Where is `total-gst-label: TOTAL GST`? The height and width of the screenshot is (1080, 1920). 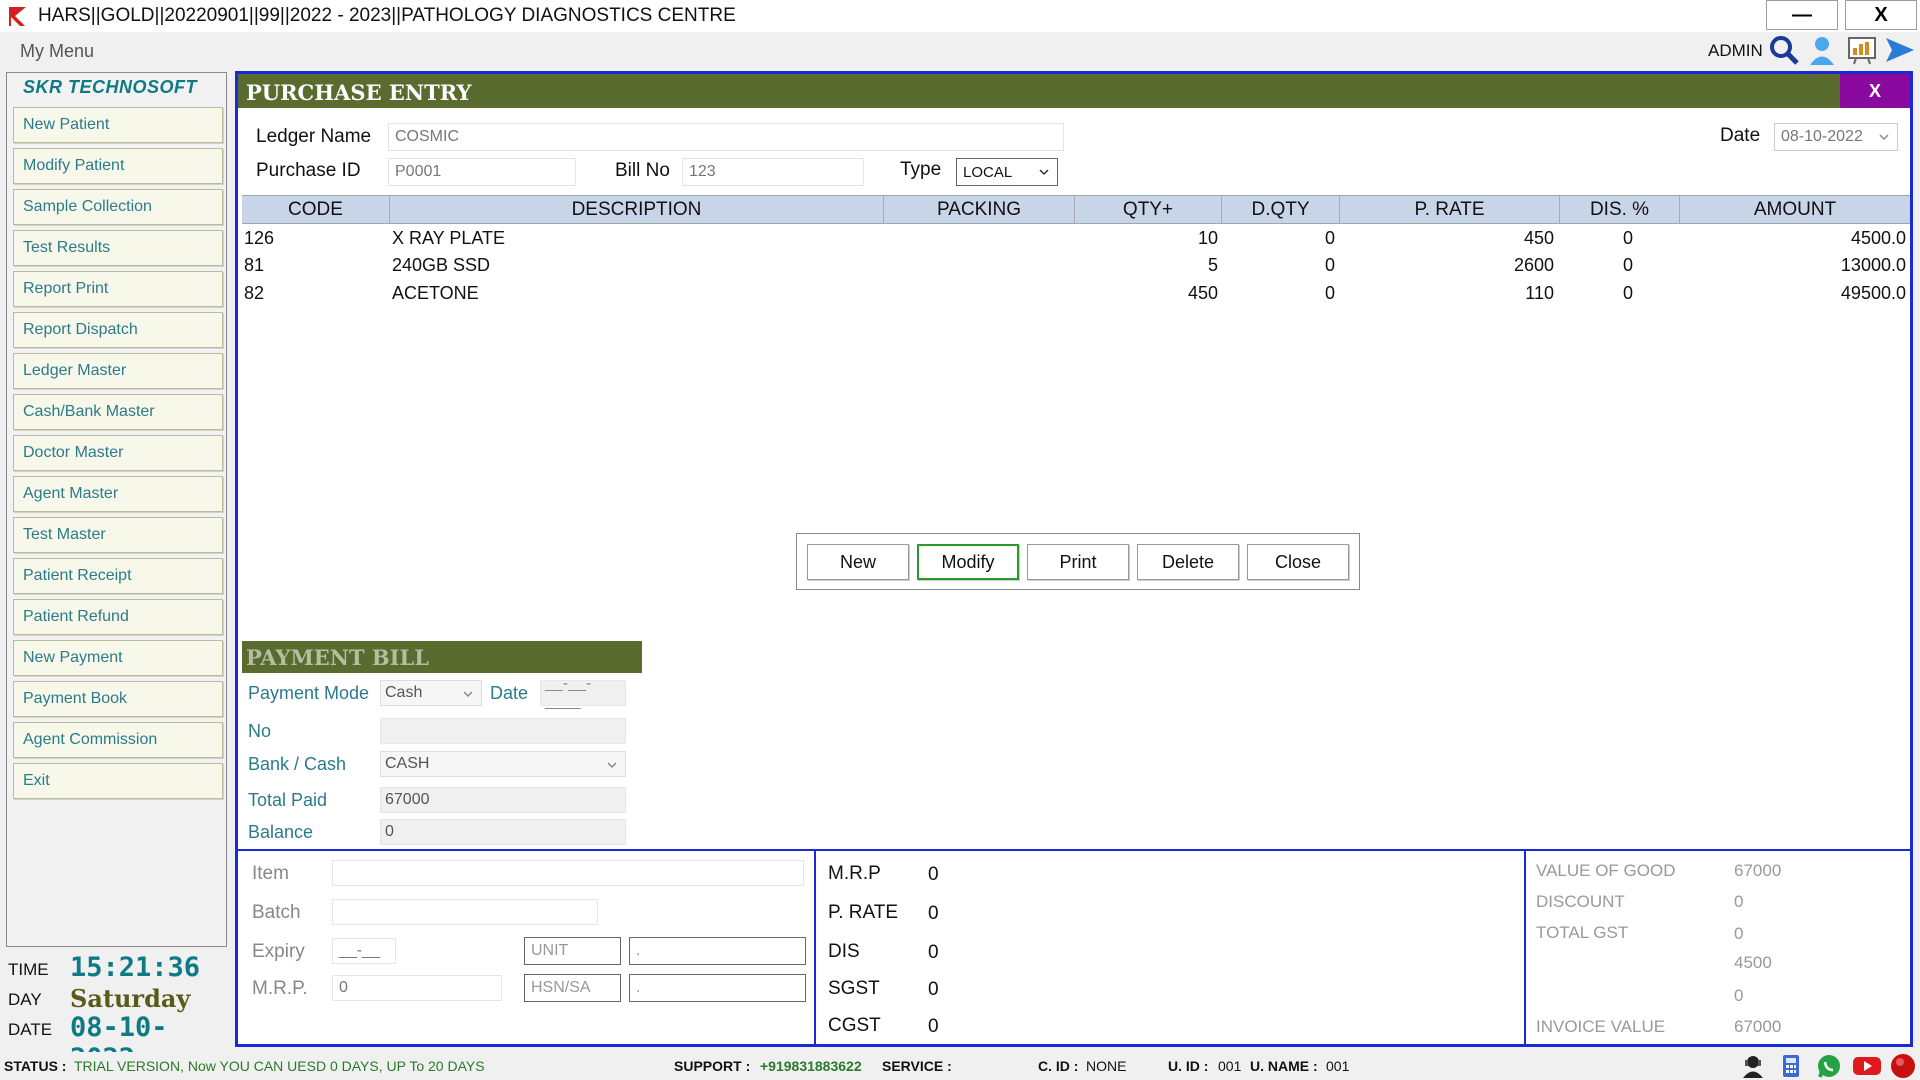
total-gst-label: TOTAL GST is located at coordinates (1582, 932).